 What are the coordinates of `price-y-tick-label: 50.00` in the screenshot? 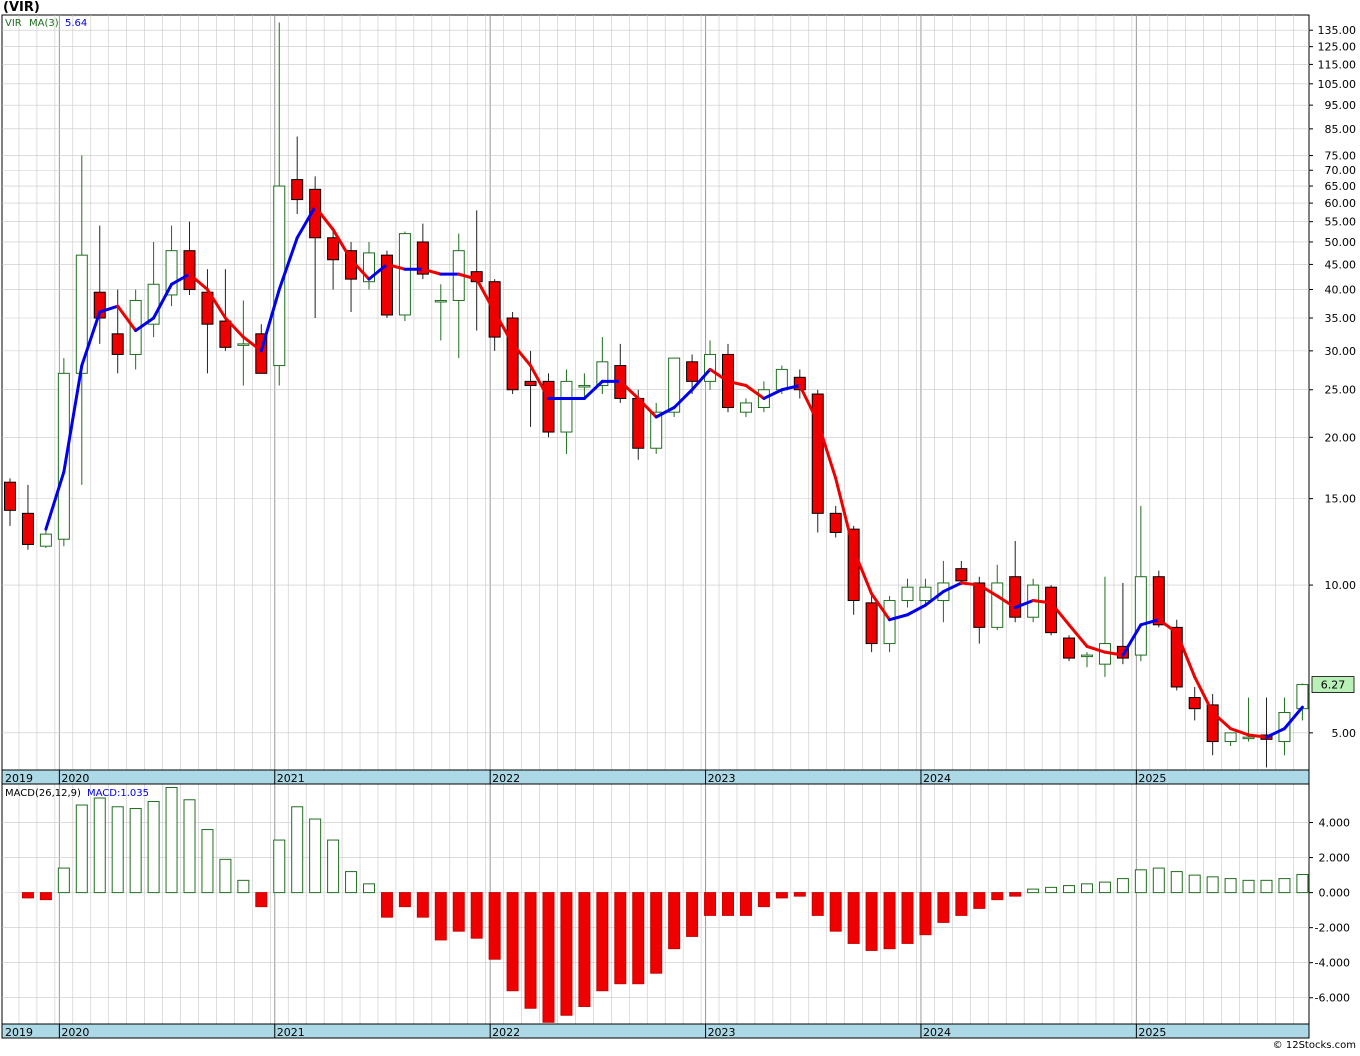 It's located at (1341, 242).